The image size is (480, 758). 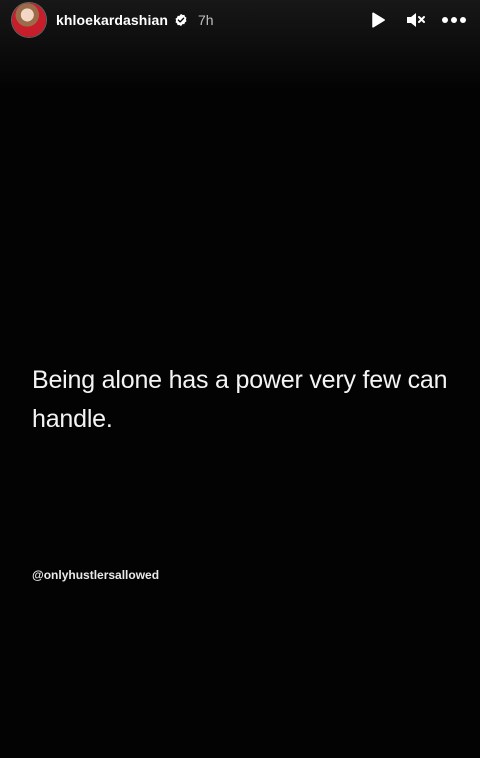 I want to click on more-options-icon, so click(x=454, y=20).